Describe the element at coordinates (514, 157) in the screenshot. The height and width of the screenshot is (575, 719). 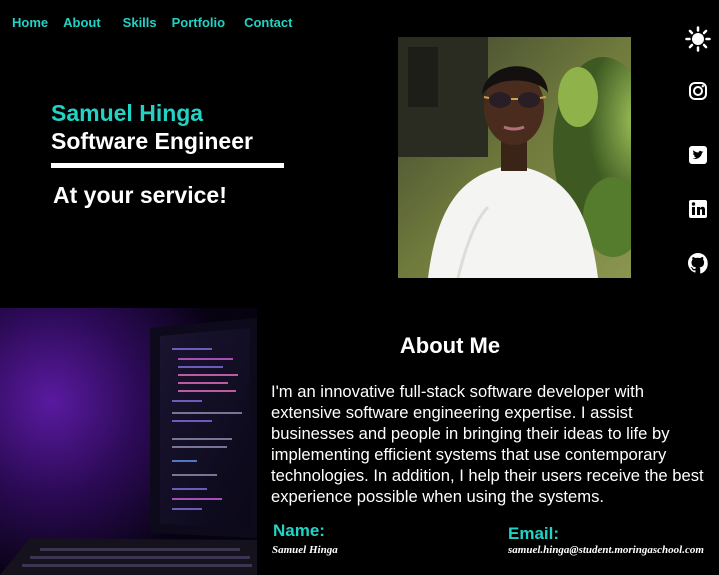
I see `profile-photo` at that location.